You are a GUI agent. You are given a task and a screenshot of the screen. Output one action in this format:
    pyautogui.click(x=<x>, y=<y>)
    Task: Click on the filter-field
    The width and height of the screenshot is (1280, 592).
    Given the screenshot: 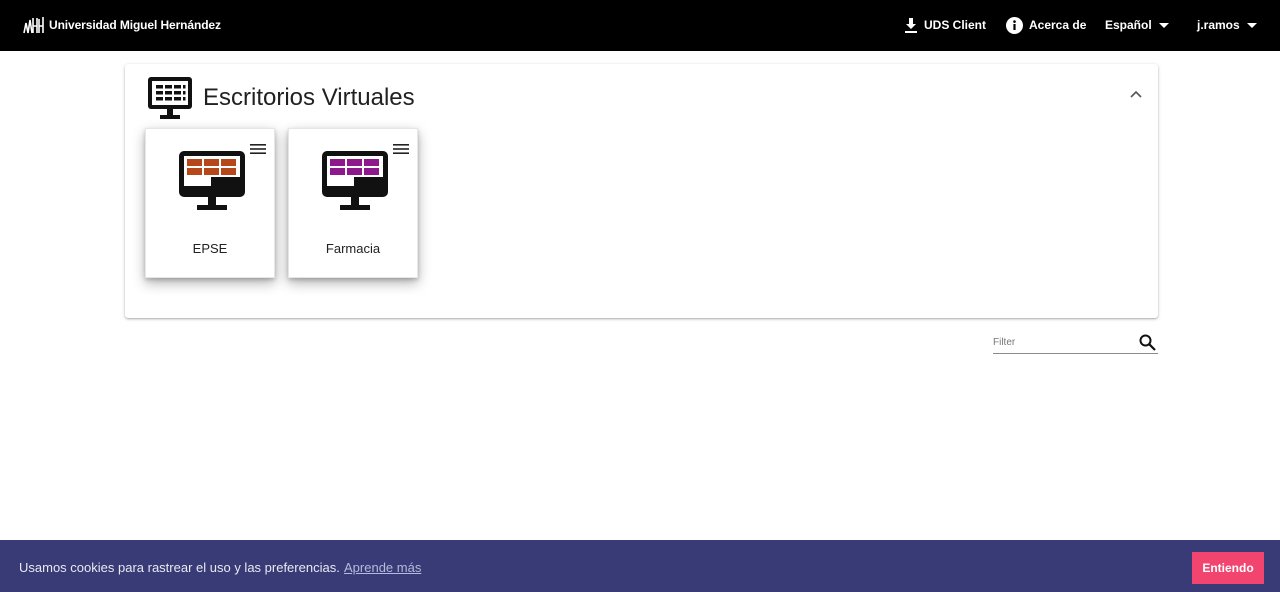 What is the action you would take?
    pyautogui.click(x=1075, y=343)
    